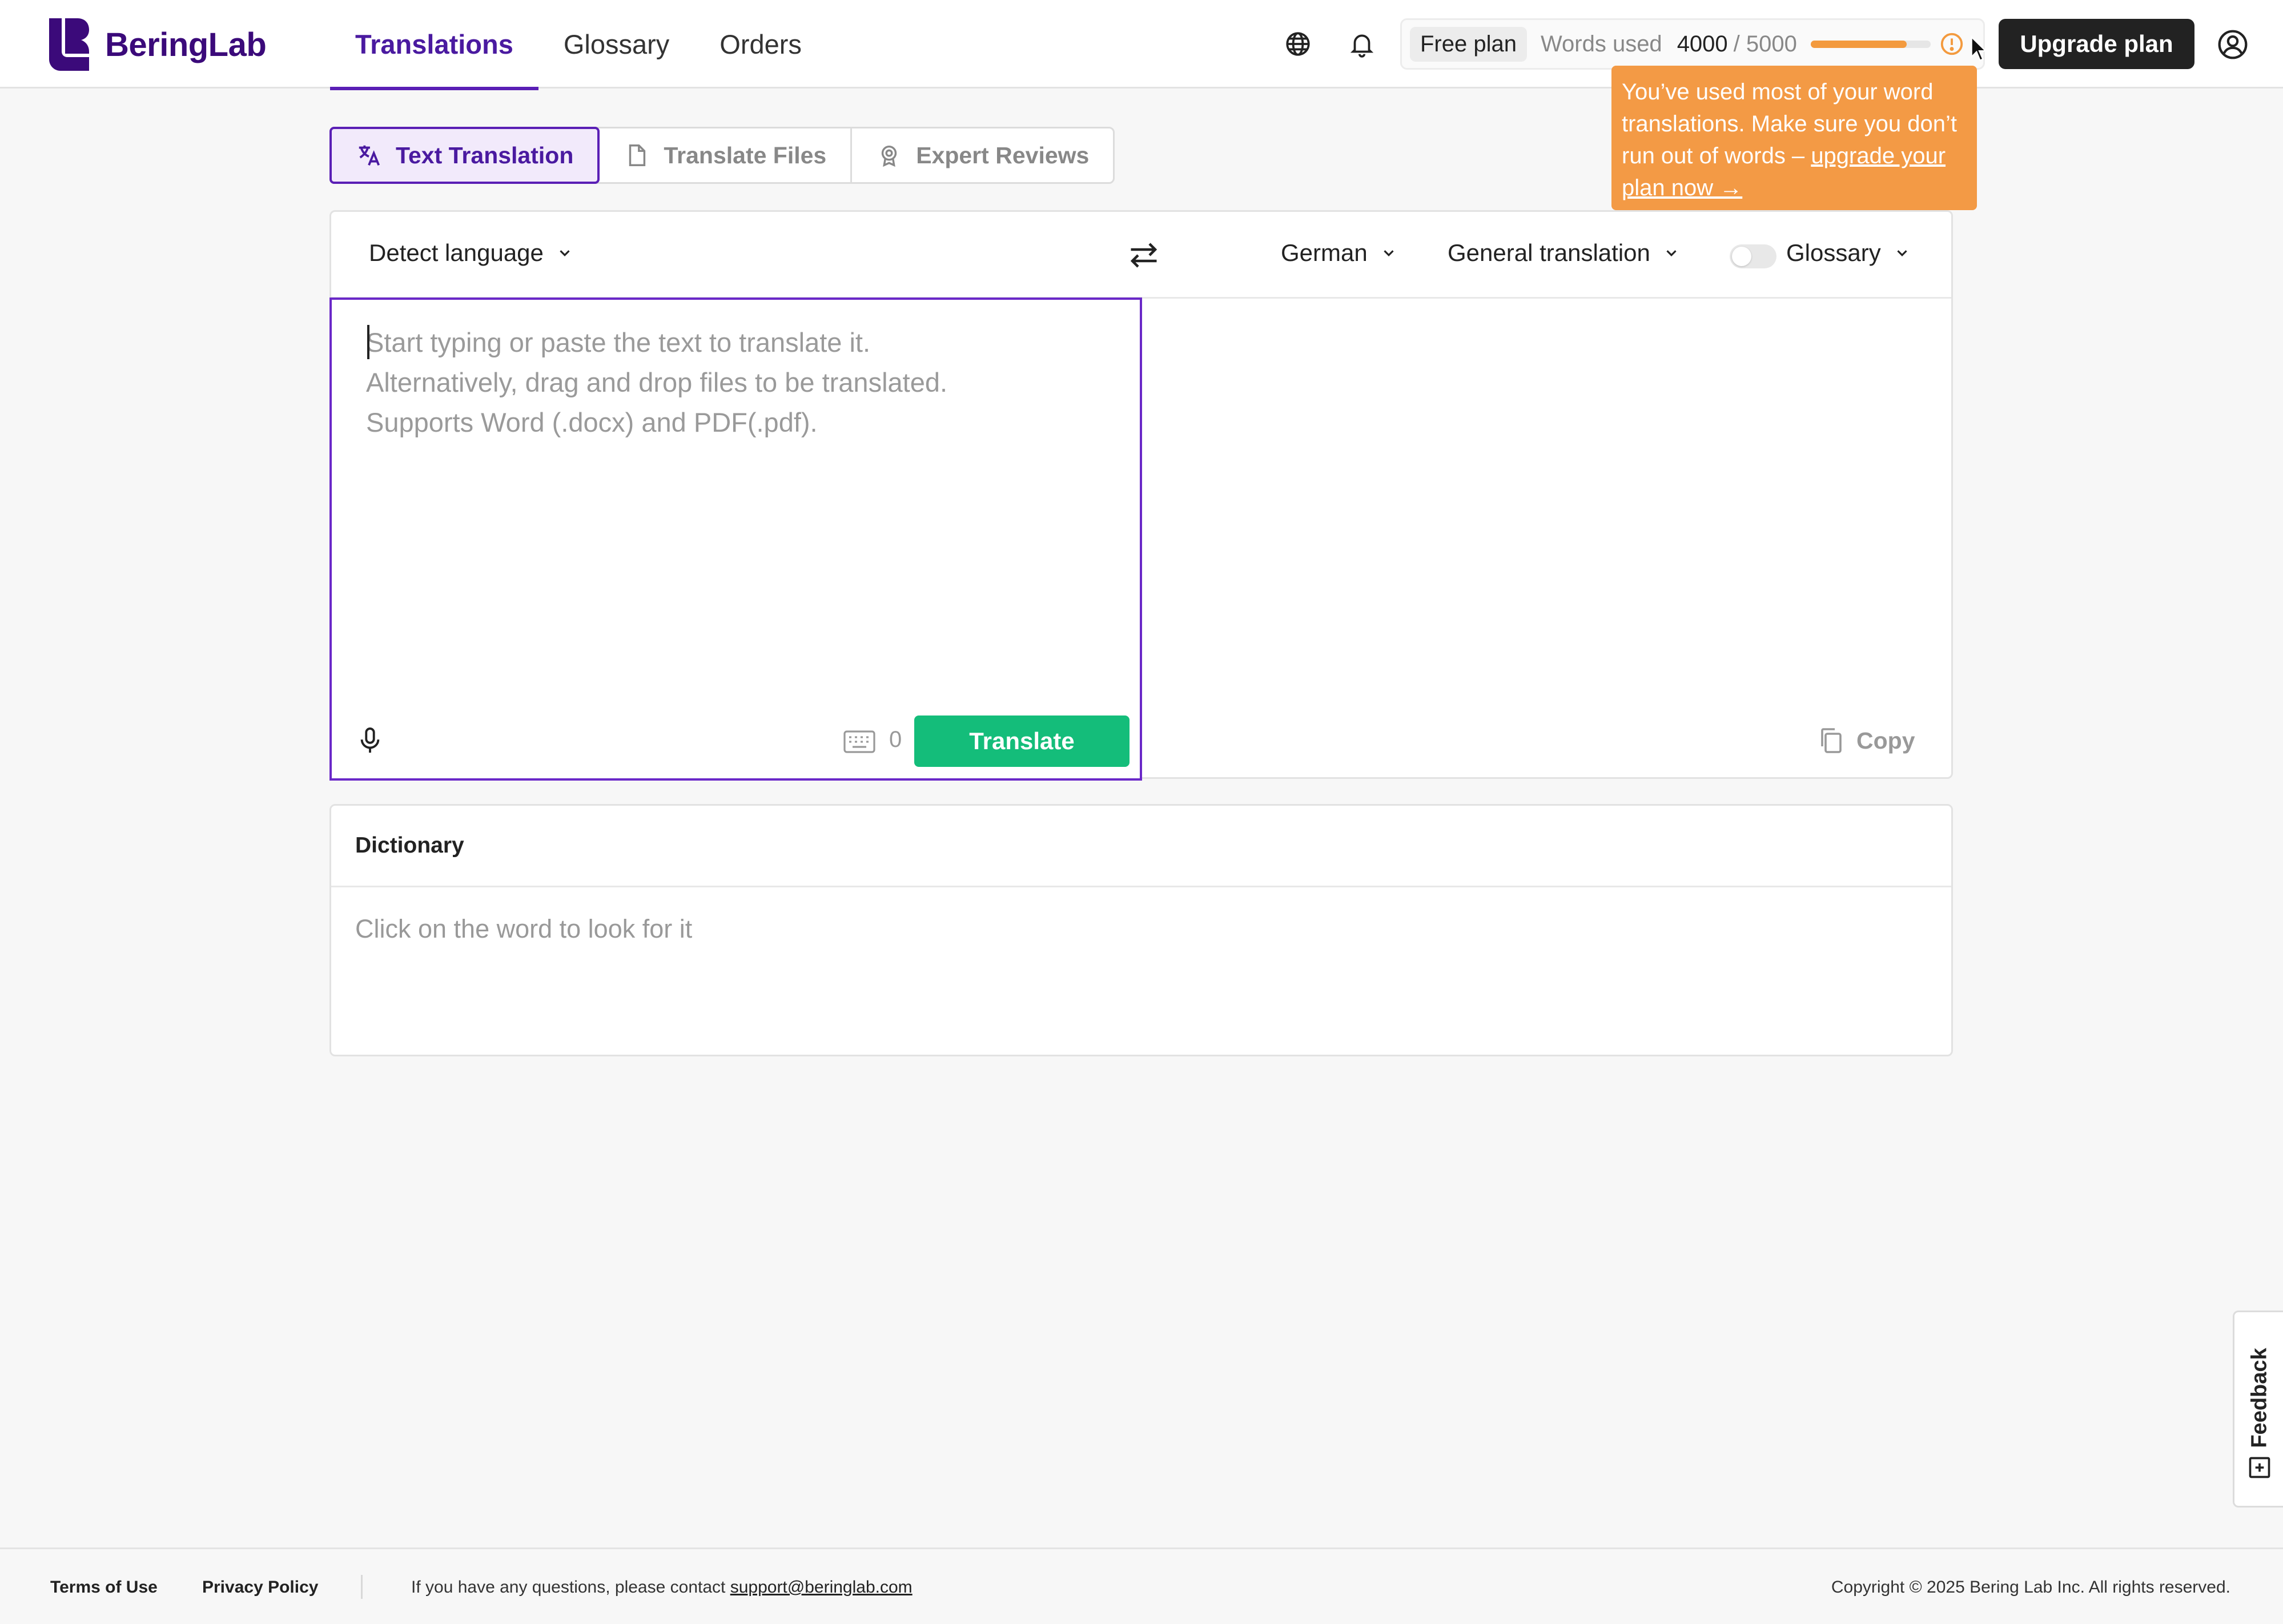 The height and width of the screenshot is (1624, 2283). What do you see at coordinates (1468, 44) in the screenshot?
I see `plan-badge: Free plan` at bounding box center [1468, 44].